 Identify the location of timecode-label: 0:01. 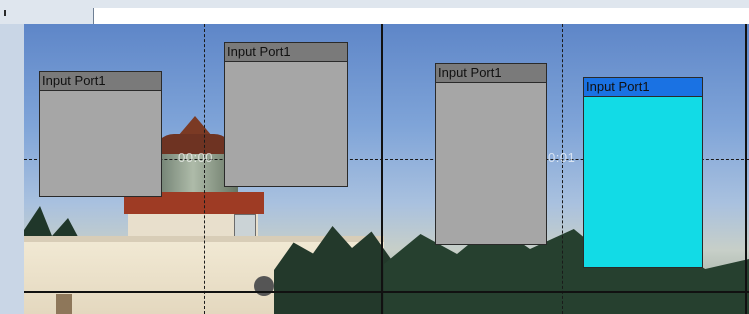
(562, 157).